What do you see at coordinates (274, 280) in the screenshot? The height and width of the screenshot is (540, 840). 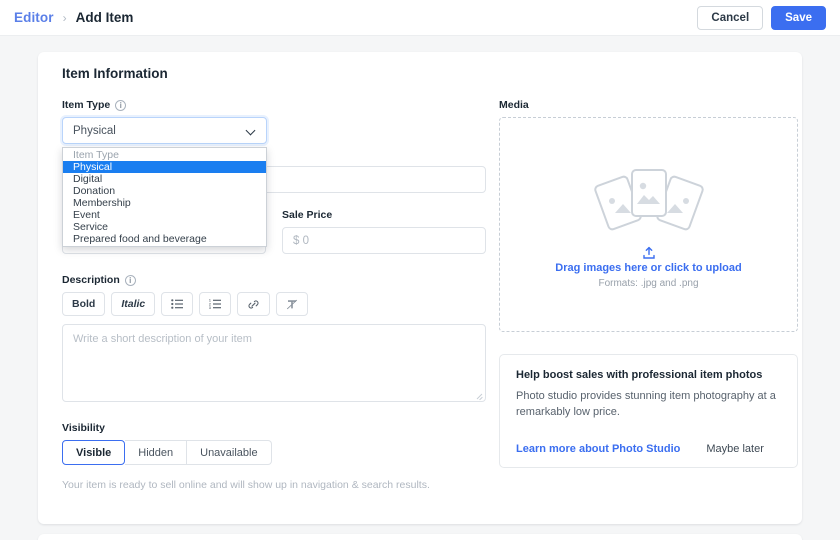 I see `description-label: Description i` at bounding box center [274, 280].